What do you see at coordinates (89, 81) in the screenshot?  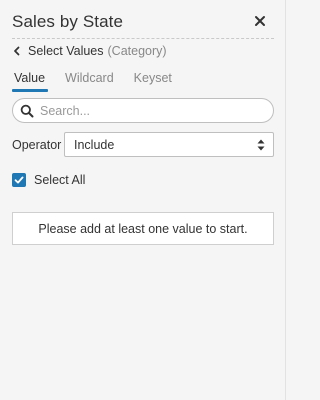 I see `tab-wildcard: Wildcard` at bounding box center [89, 81].